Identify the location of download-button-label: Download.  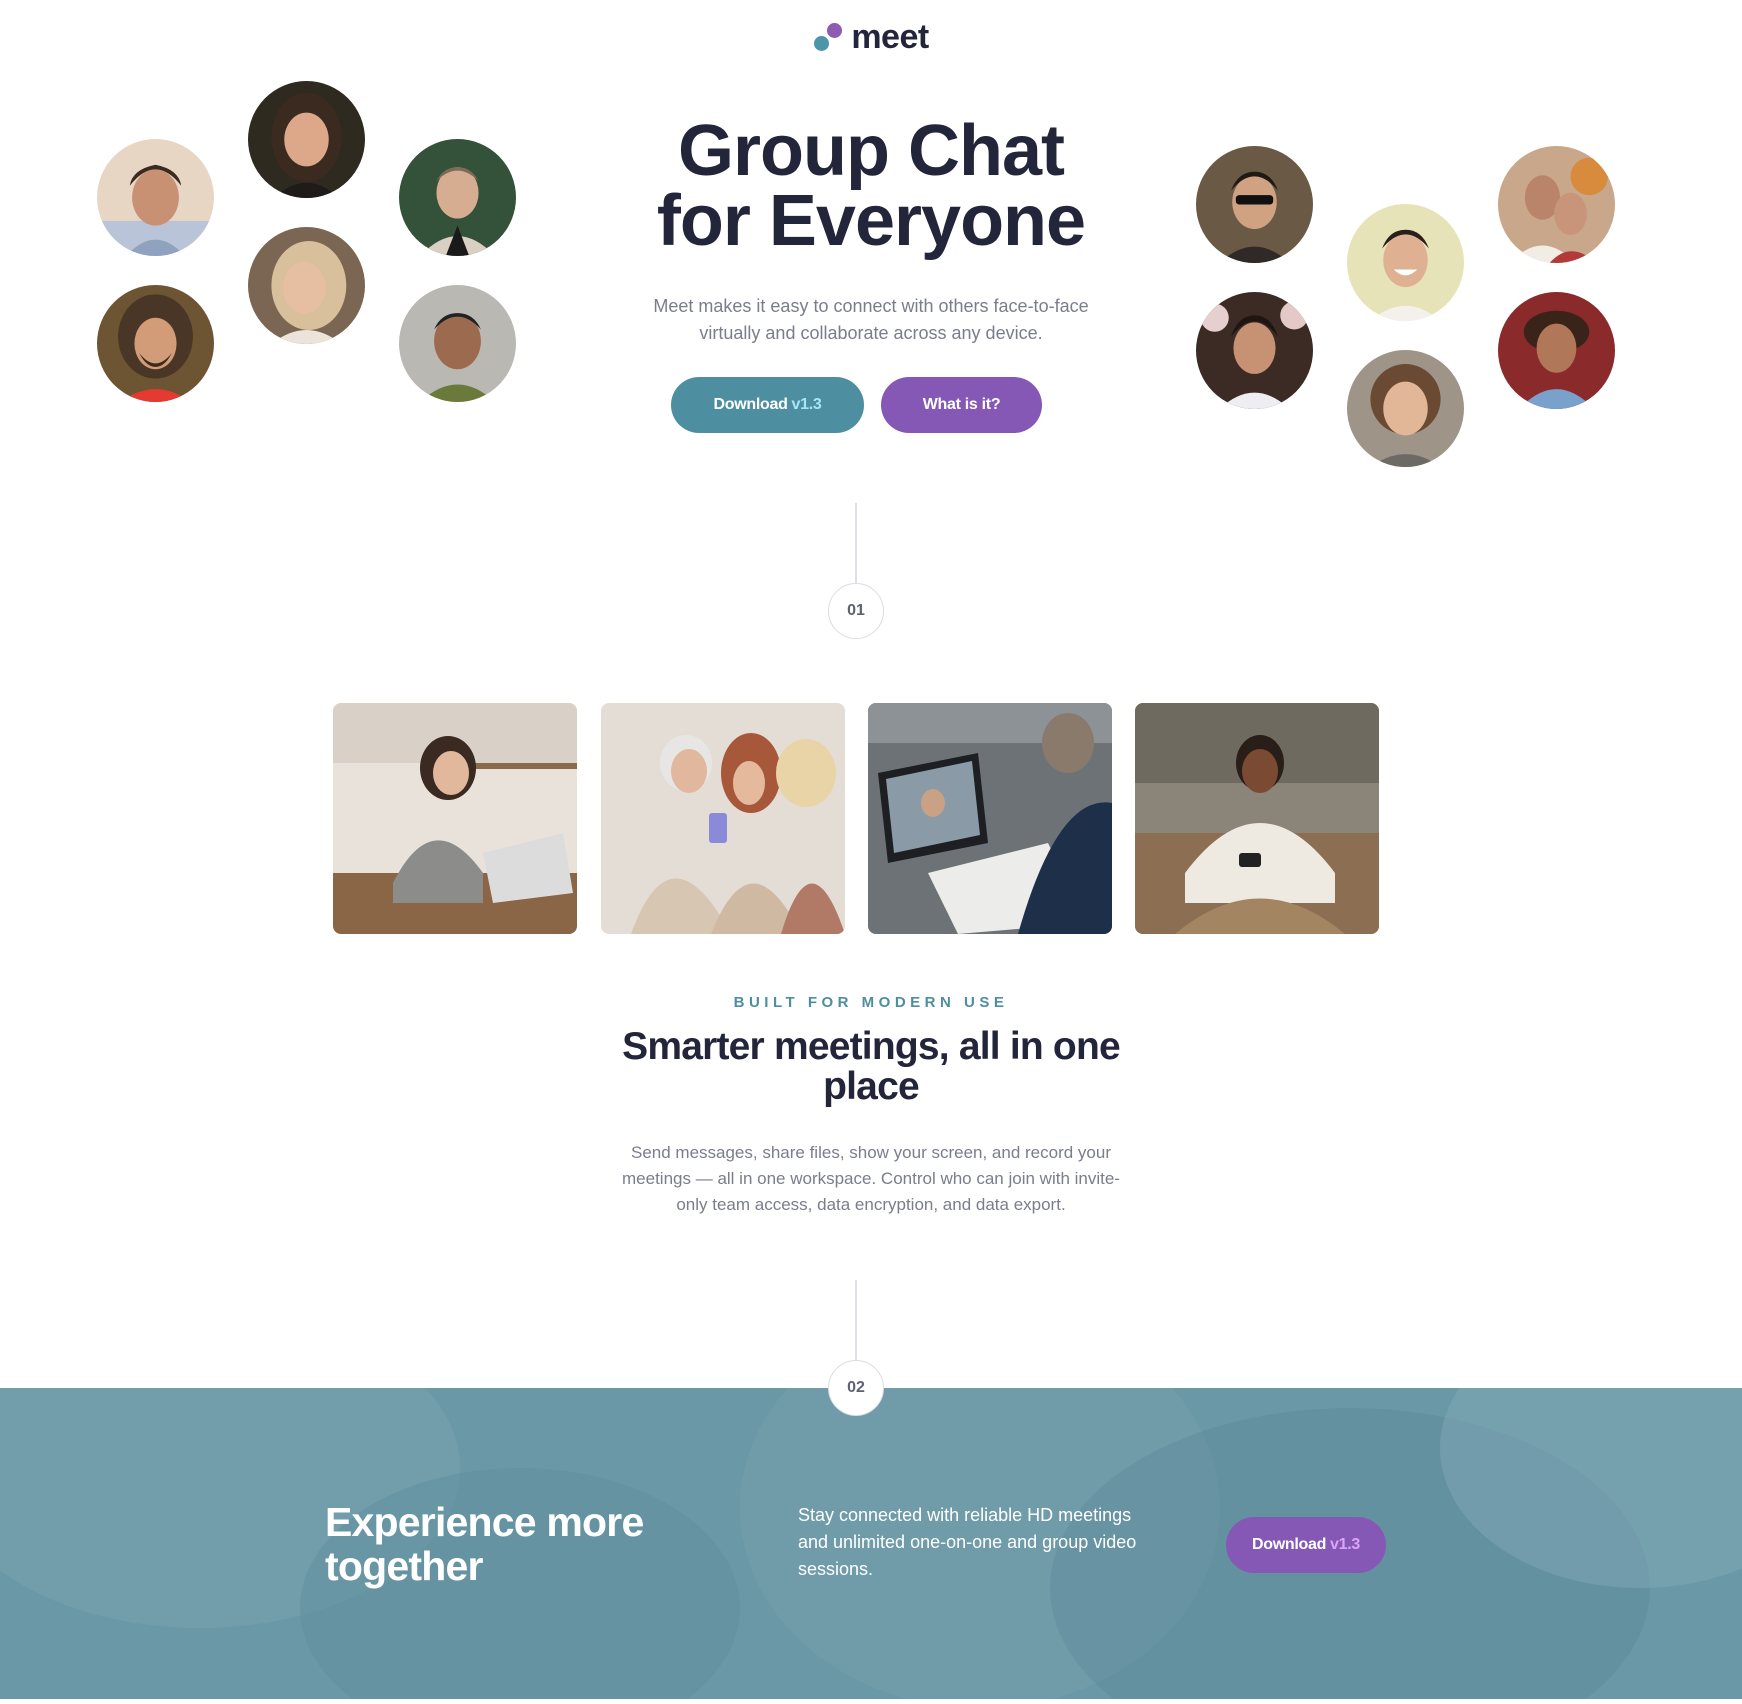
(750, 404).